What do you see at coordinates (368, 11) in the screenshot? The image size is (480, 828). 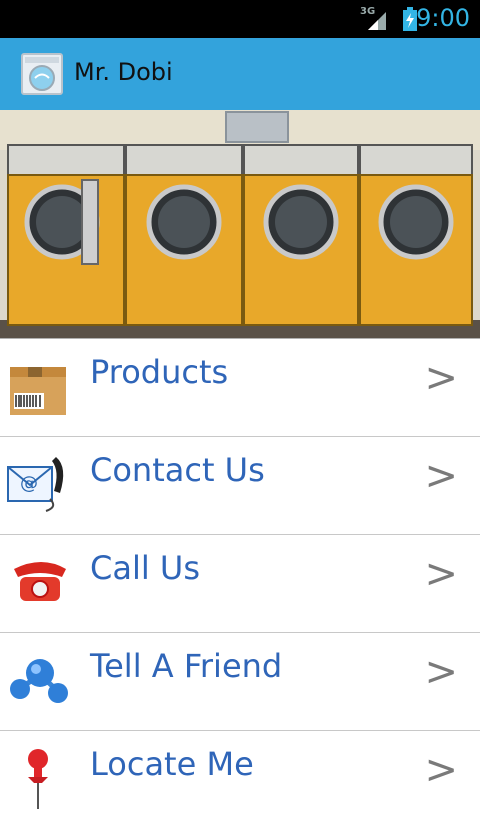 I see `network-type: 3G` at bounding box center [368, 11].